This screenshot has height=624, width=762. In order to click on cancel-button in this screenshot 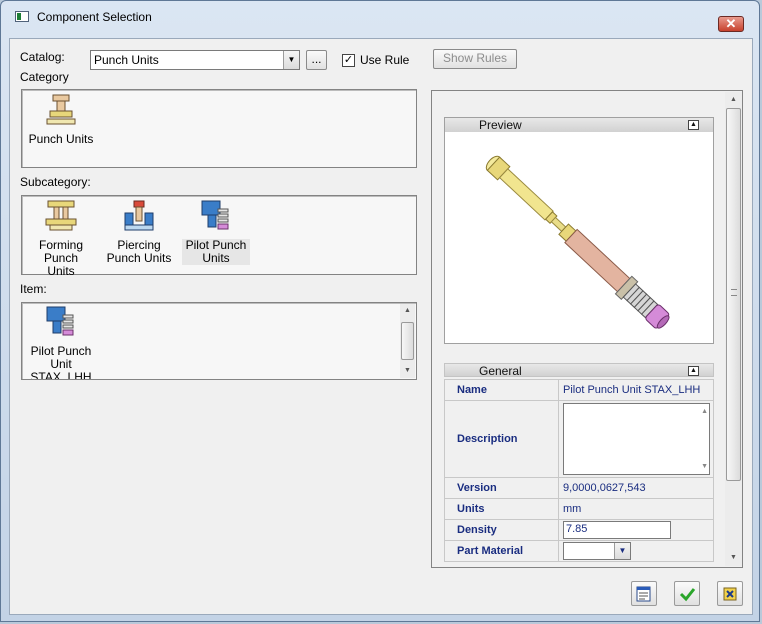, I will do `click(730, 593)`.